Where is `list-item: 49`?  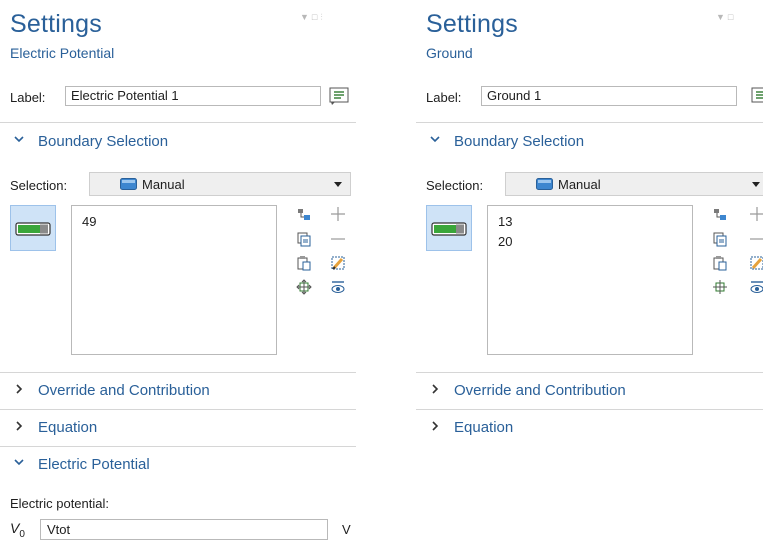
list-item: 49 is located at coordinates (89, 221).